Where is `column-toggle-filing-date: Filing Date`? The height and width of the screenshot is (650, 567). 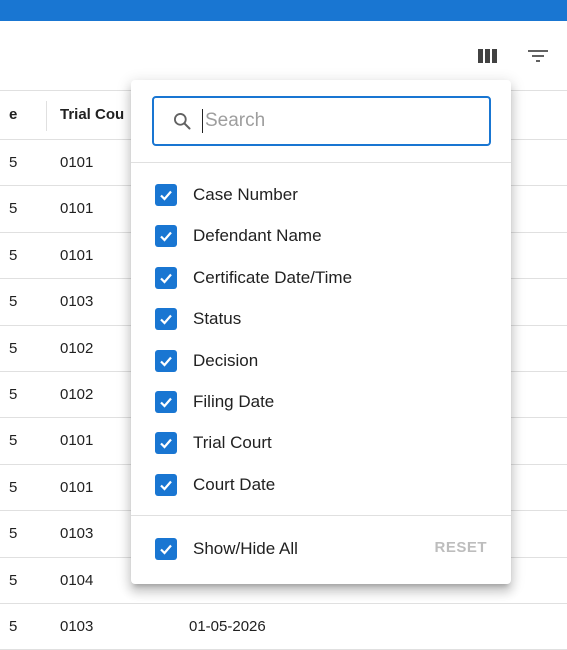 column-toggle-filing-date: Filing Date is located at coordinates (214, 402).